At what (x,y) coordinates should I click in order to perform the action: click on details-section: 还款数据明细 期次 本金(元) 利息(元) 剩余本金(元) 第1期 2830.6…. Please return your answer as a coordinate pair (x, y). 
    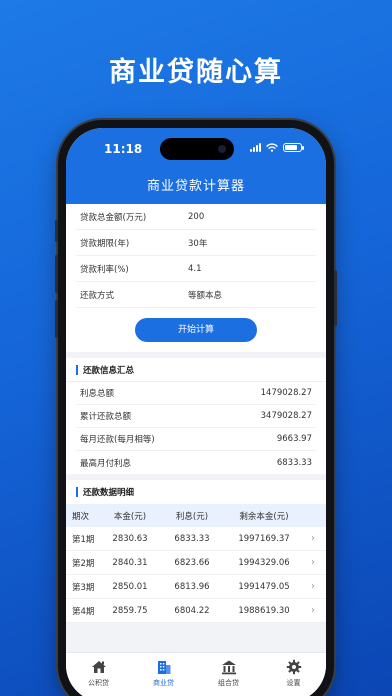
    Looking at the image, I should click on (196, 551).